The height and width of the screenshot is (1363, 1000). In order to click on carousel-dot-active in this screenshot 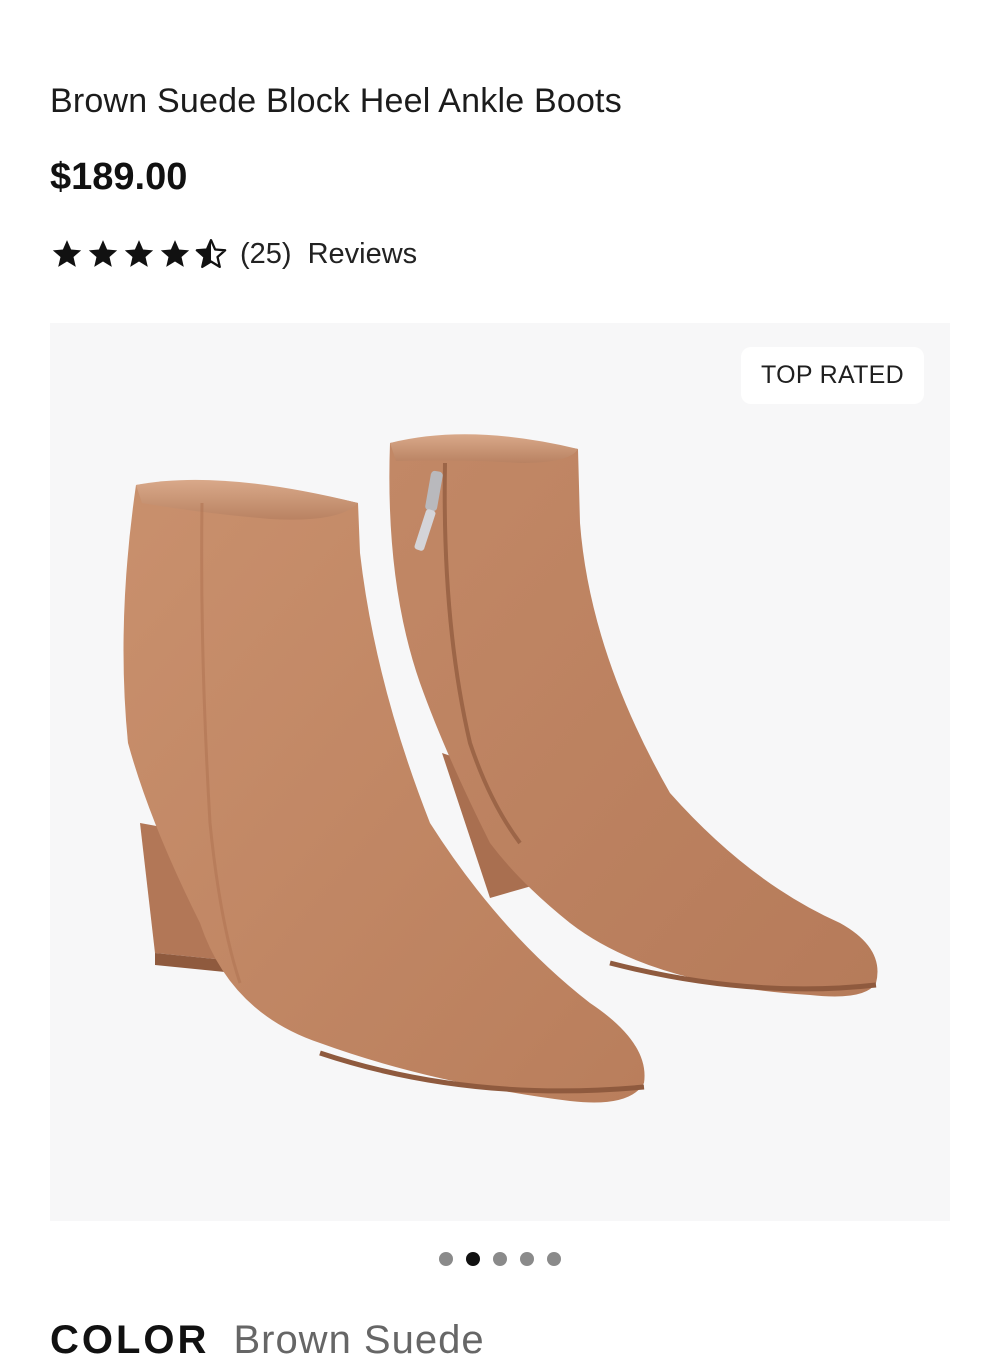, I will do `click(473, 1259)`.